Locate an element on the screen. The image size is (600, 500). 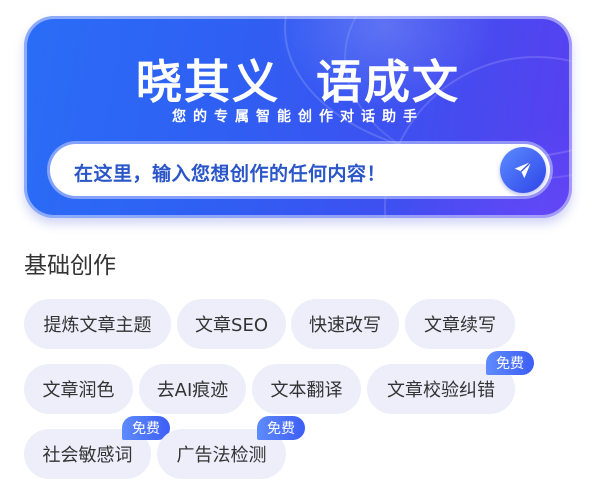
chip-quick-rewrite: 快速改写 is located at coordinates (345, 324).